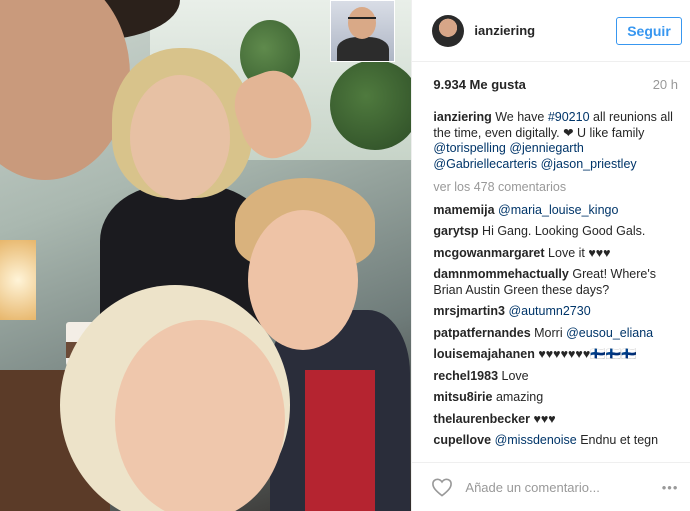  I want to click on comment-username: rechel1983, so click(465, 376).